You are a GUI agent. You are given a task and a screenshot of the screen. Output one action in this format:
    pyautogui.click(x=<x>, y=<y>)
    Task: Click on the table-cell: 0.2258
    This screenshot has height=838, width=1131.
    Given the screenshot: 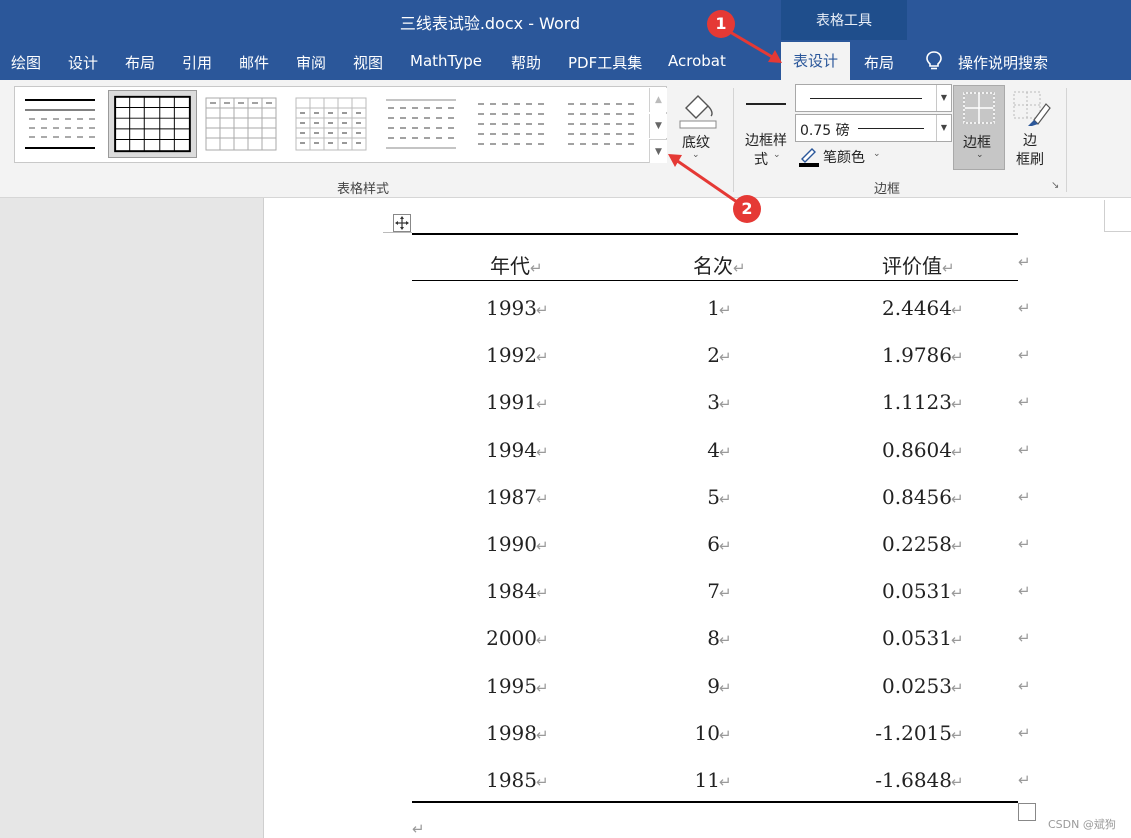 What is the action you would take?
    pyautogui.click(x=917, y=544)
    